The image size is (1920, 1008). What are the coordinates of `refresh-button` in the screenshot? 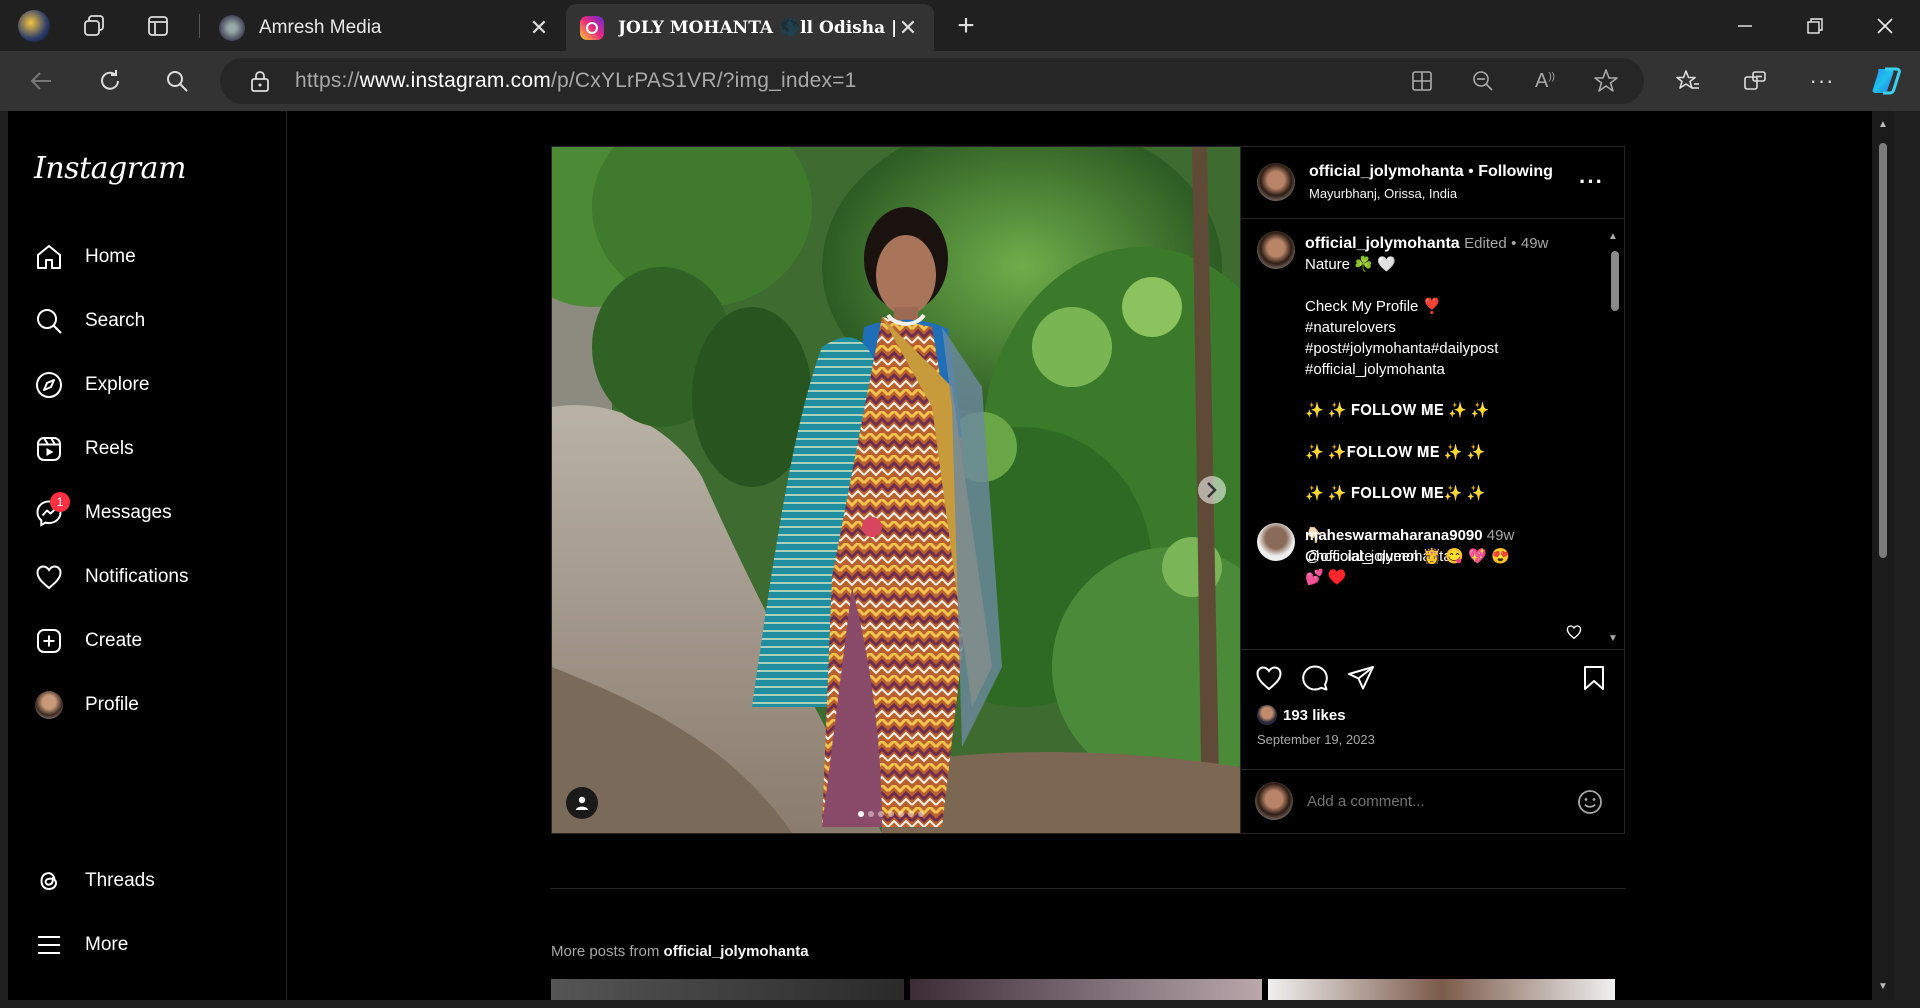 It's located at (110, 81).